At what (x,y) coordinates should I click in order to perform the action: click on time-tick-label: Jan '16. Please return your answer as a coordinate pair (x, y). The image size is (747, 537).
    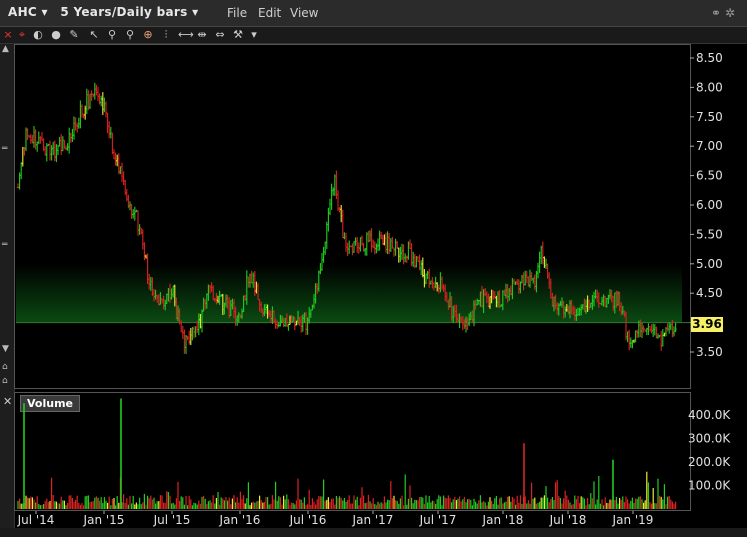
    Looking at the image, I should click on (240, 520).